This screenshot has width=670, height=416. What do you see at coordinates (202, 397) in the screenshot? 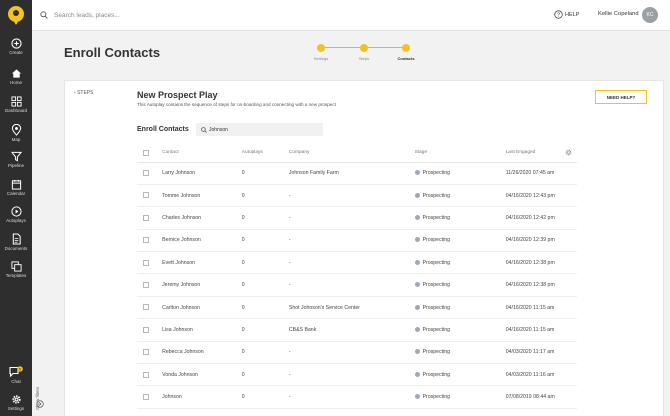
I see `cell-contact: Johnson` at bounding box center [202, 397].